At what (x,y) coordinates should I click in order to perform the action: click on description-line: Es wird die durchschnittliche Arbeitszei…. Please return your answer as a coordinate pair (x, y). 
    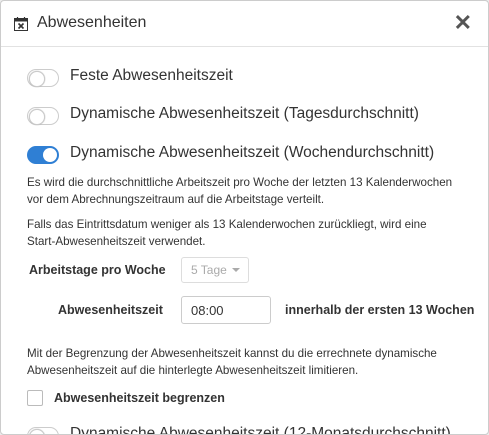
    Looking at the image, I should click on (240, 182).